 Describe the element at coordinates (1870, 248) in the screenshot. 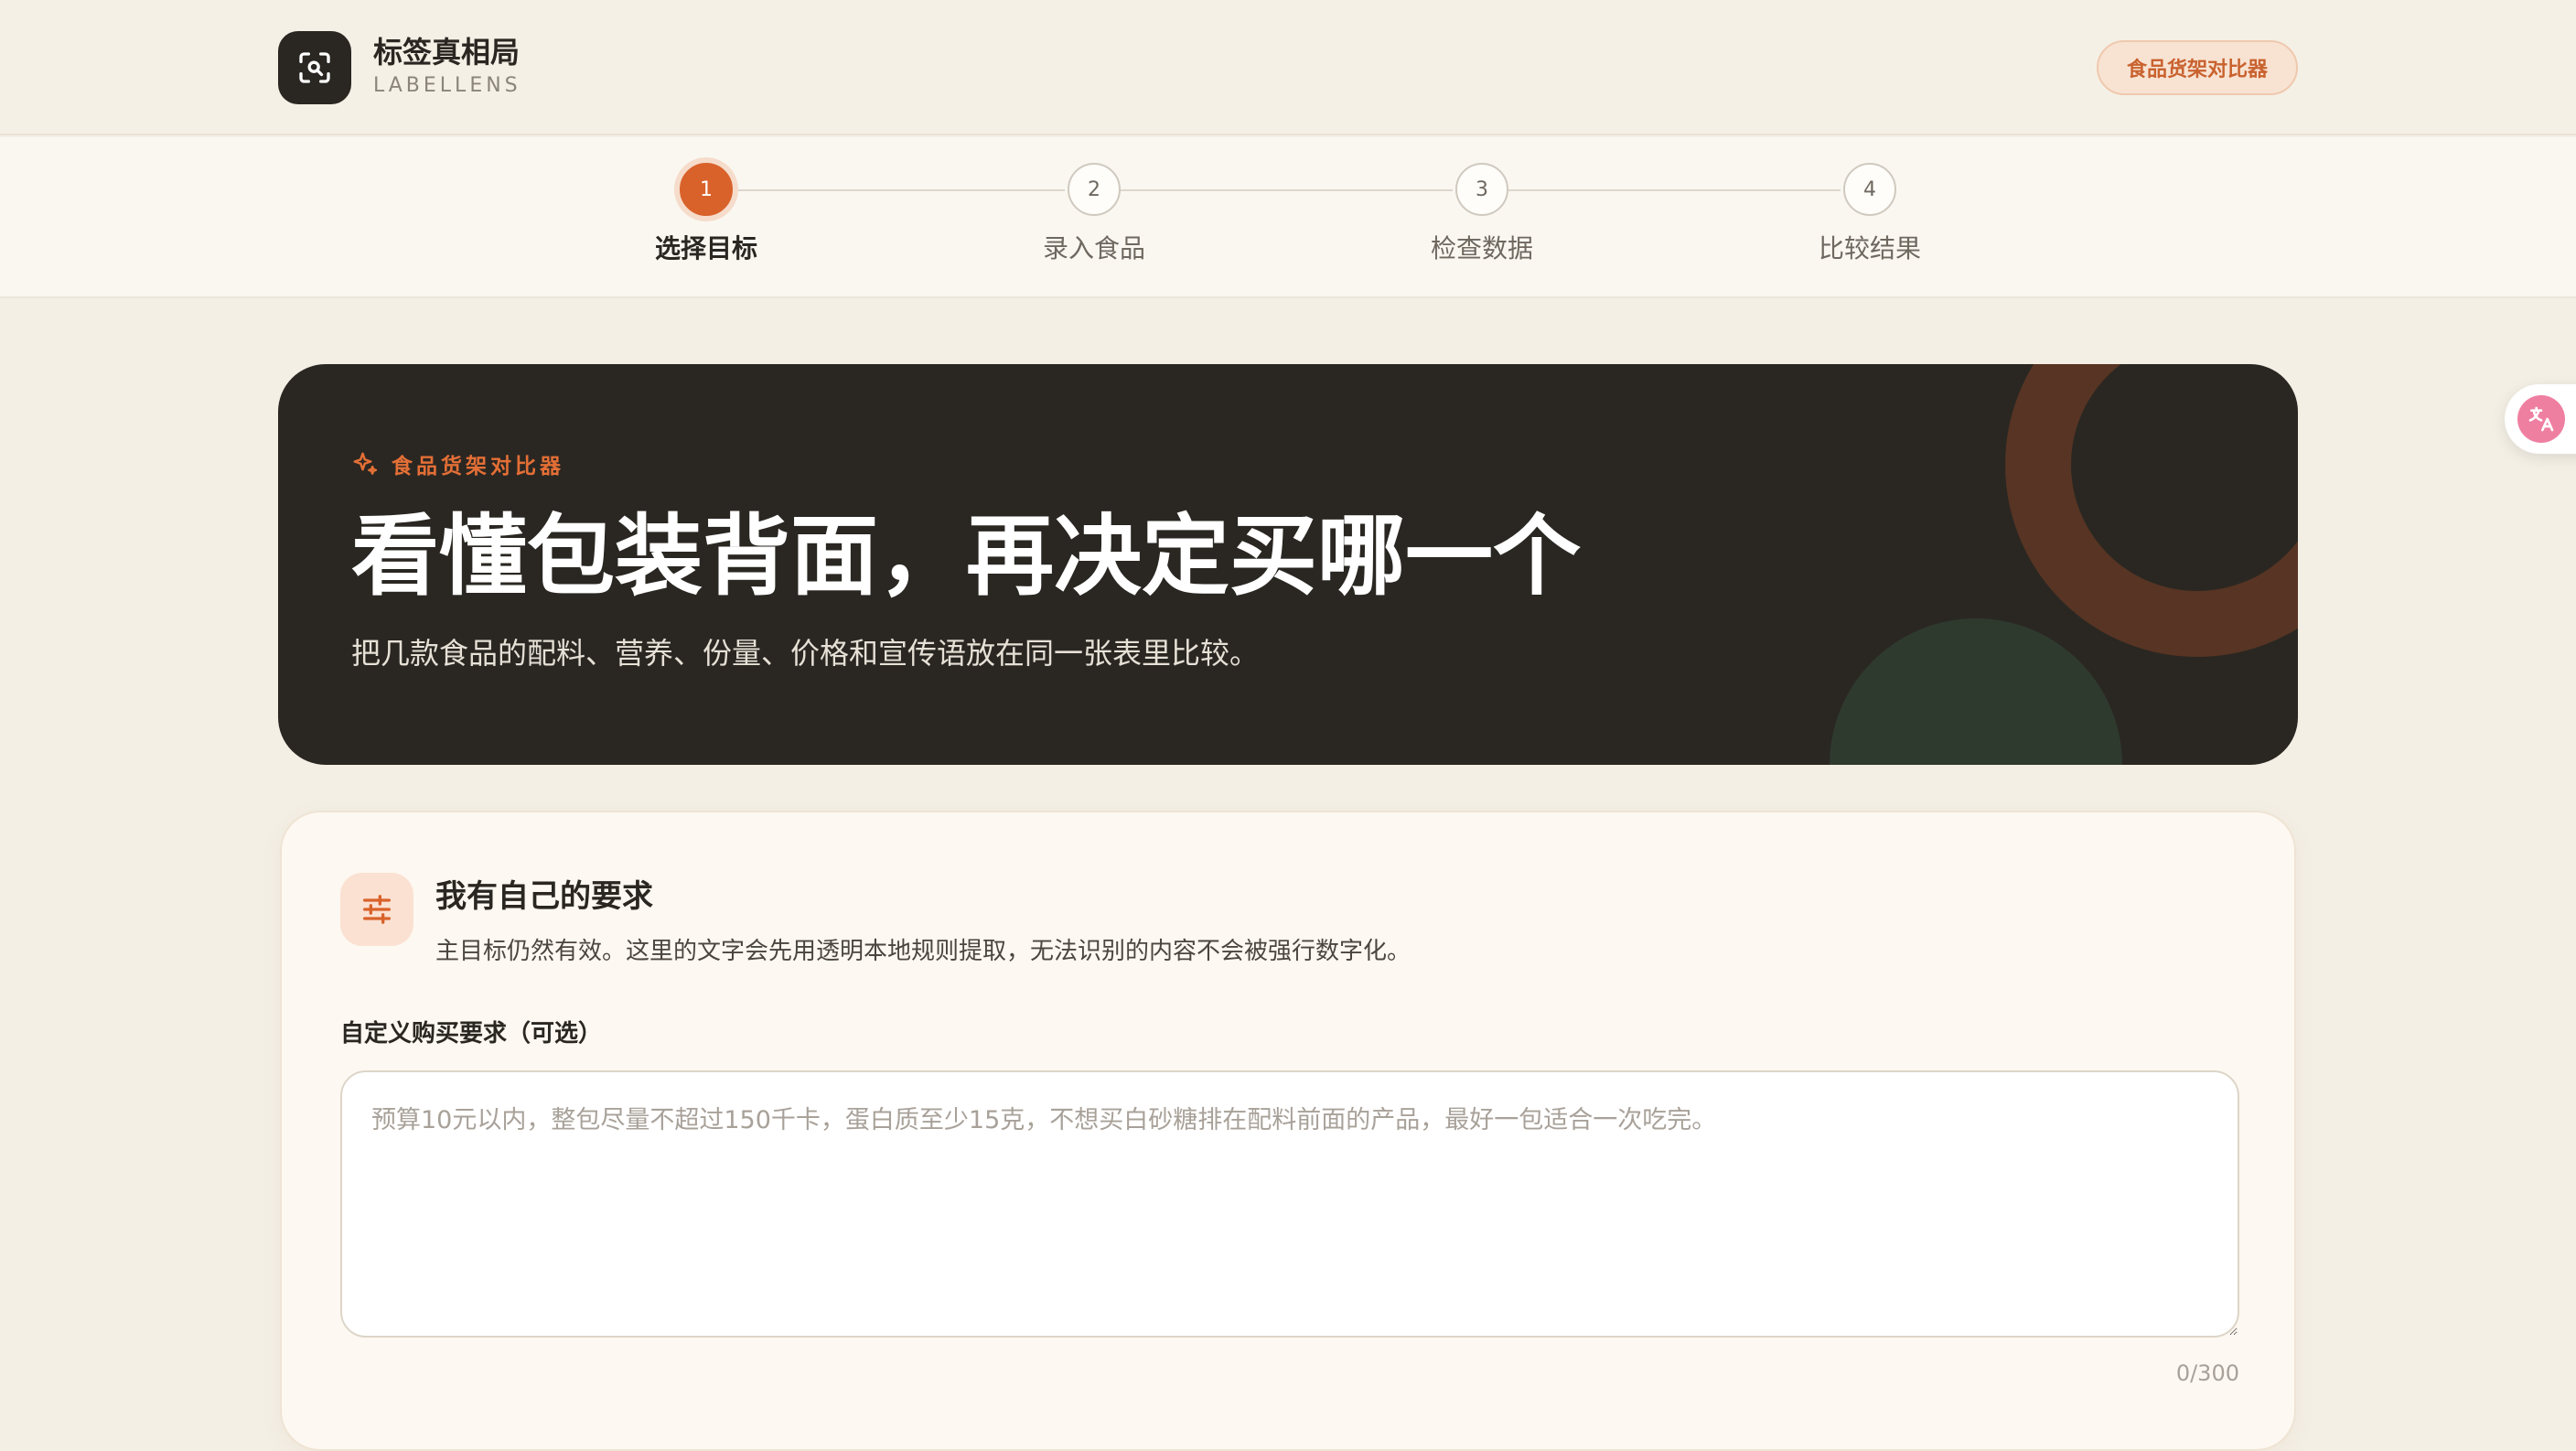

I see `step-label: 比较结果` at that location.